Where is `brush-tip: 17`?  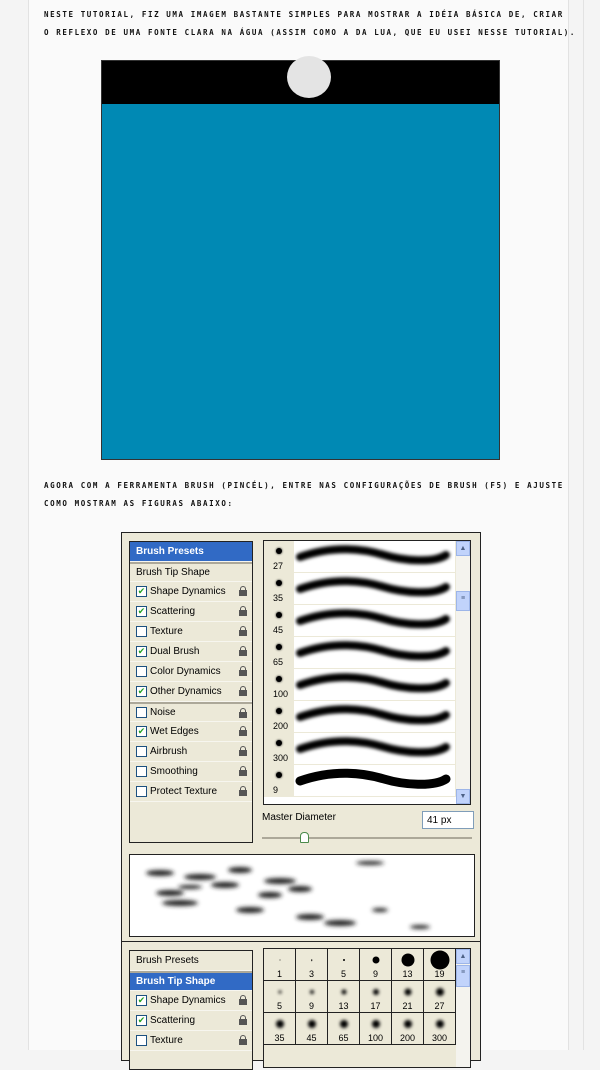
brush-tip: 17 is located at coordinates (376, 997).